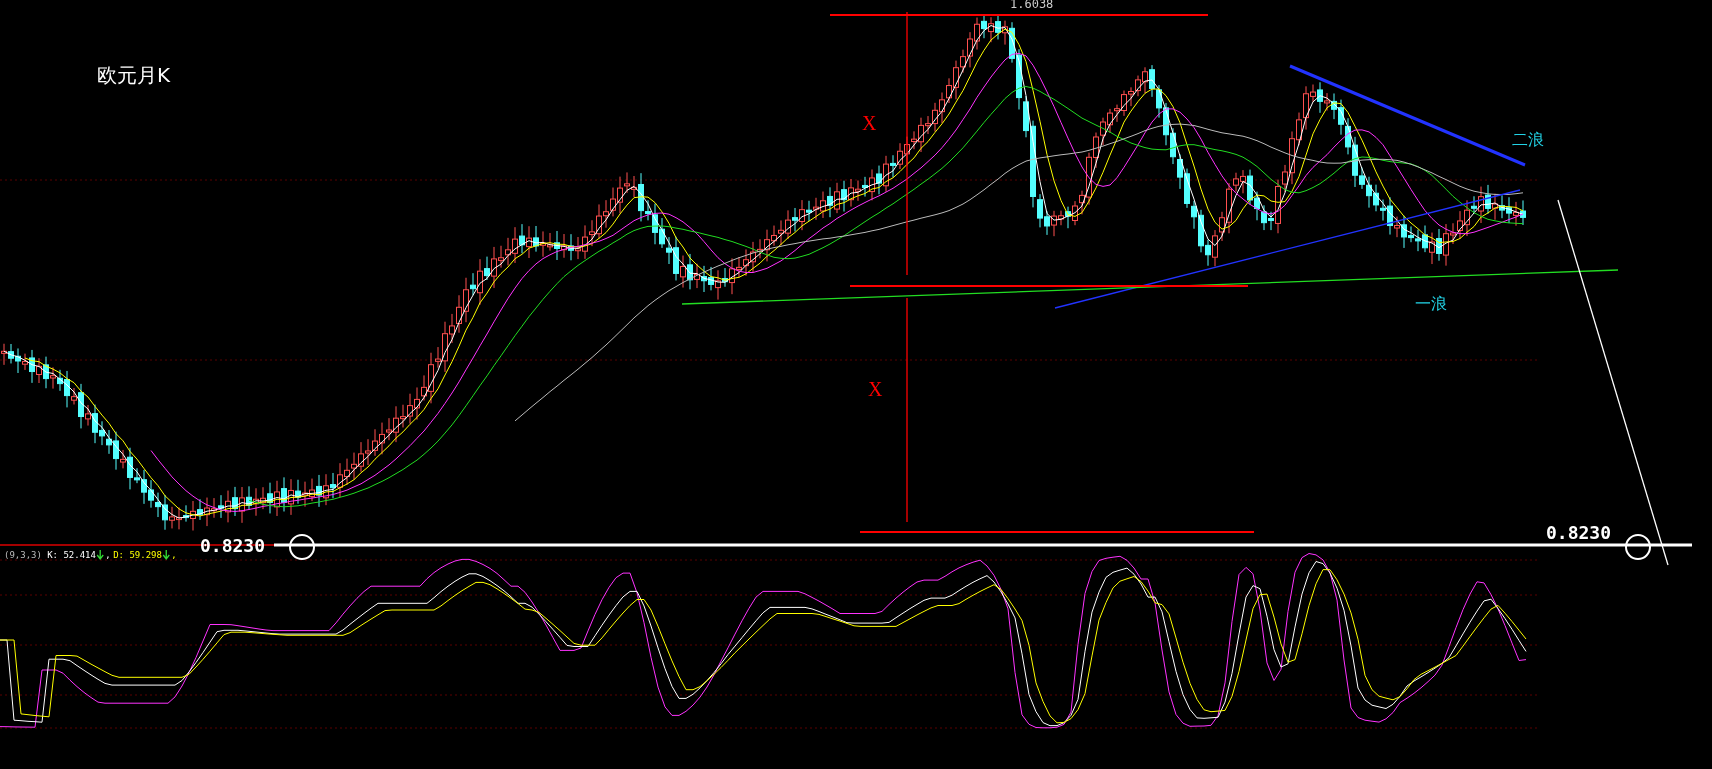  Describe the element at coordinates (1431, 303) in the screenshot. I see `wave-label: 一浪` at that location.